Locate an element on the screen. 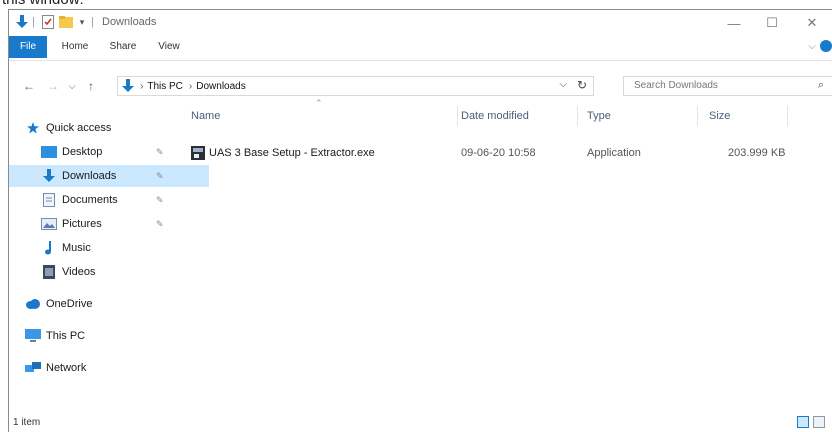 The image size is (832, 432). video-icon is located at coordinates (49, 272).